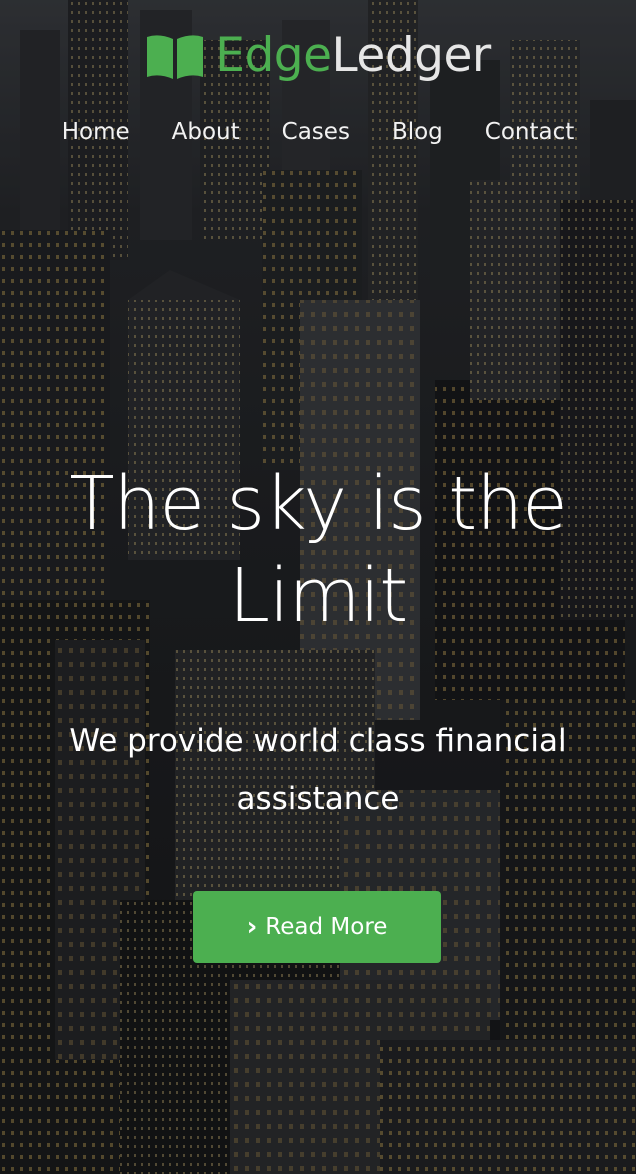 Image resolution: width=636 pixels, height=1174 pixels. Describe the element at coordinates (318, 550) in the screenshot. I see `hero-headline: The sky is the Limit` at that location.